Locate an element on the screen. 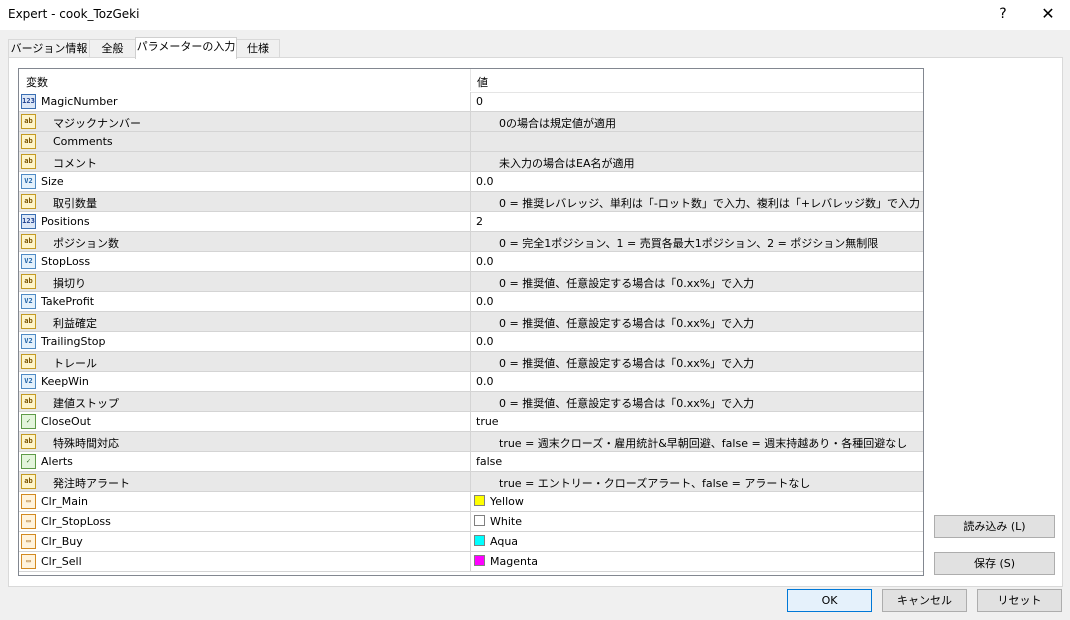 The image size is (1070, 620). table-row: ▭ Clr_StopLoss White is located at coordinates (471, 522).